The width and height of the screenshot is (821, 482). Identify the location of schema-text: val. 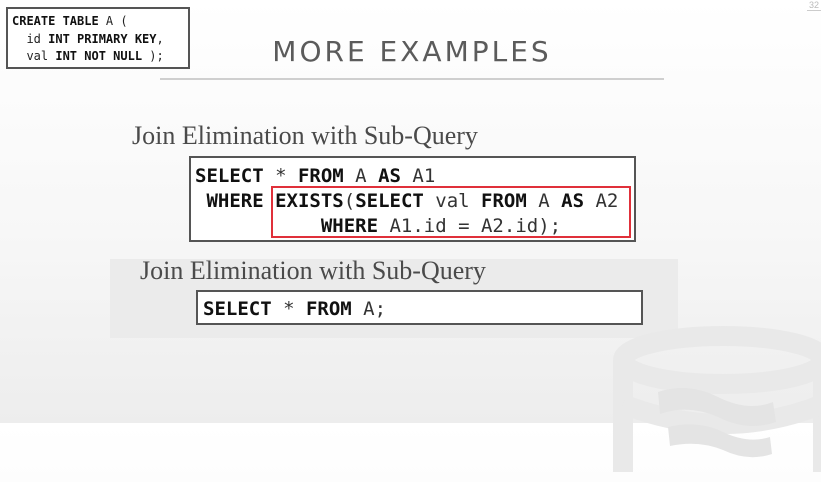
(34, 56).